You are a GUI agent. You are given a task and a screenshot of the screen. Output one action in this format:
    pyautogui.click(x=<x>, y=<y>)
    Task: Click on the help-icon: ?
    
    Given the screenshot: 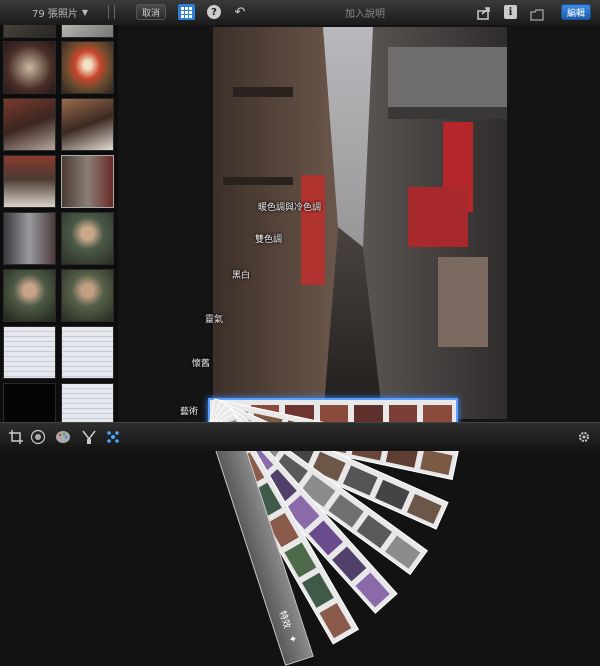 What is the action you would take?
    pyautogui.click(x=214, y=12)
    